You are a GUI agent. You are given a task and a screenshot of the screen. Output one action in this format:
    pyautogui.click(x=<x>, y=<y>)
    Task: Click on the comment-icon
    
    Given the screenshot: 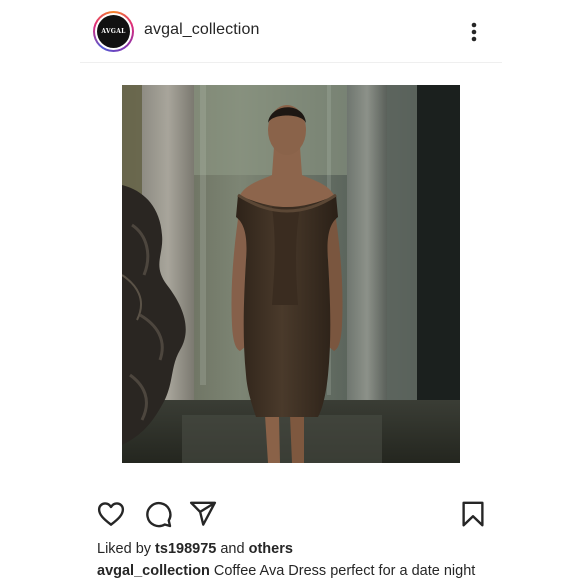 What is the action you would take?
    pyautogui.click(x=159, y=514)
    